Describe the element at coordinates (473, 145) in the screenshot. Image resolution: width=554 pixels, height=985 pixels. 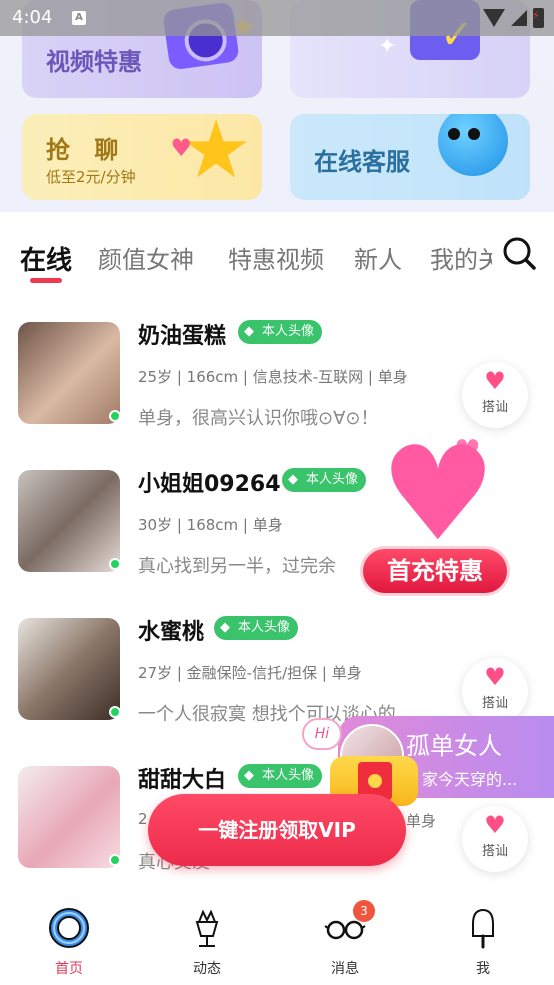
I see `bubble-mascot-icon` at that location.